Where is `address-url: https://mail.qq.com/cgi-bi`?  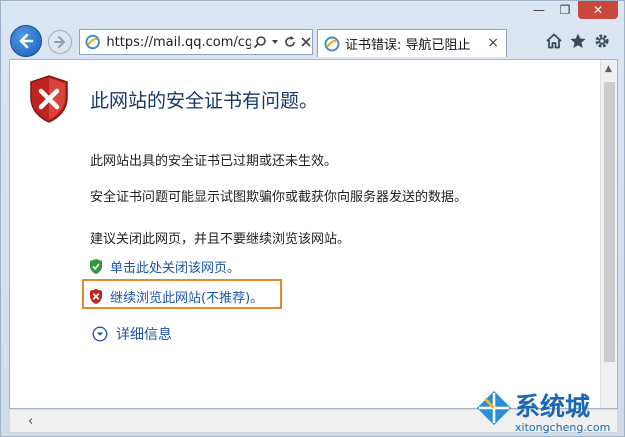
address-url: https://mail.qq.com/cgi-bi is located at coordinates (178, 42).